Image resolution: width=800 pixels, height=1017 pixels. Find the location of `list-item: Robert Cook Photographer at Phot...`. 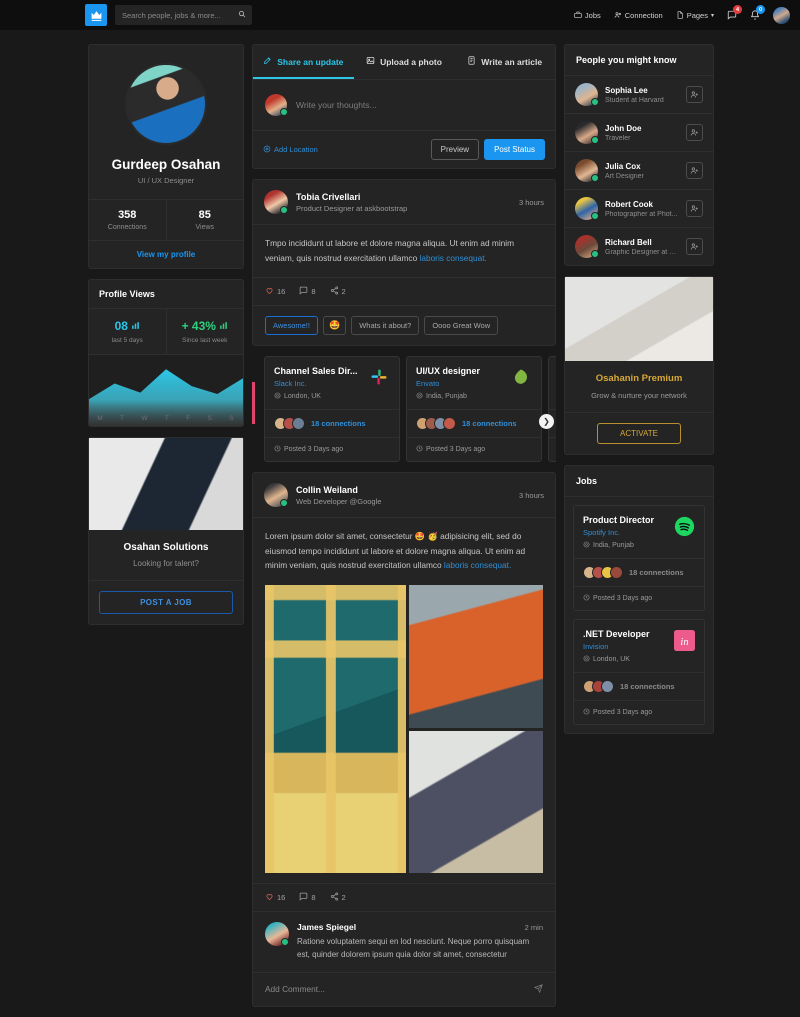

list-item: Robert Cook Photographer at Phot... is located at coordinates (639, 208).